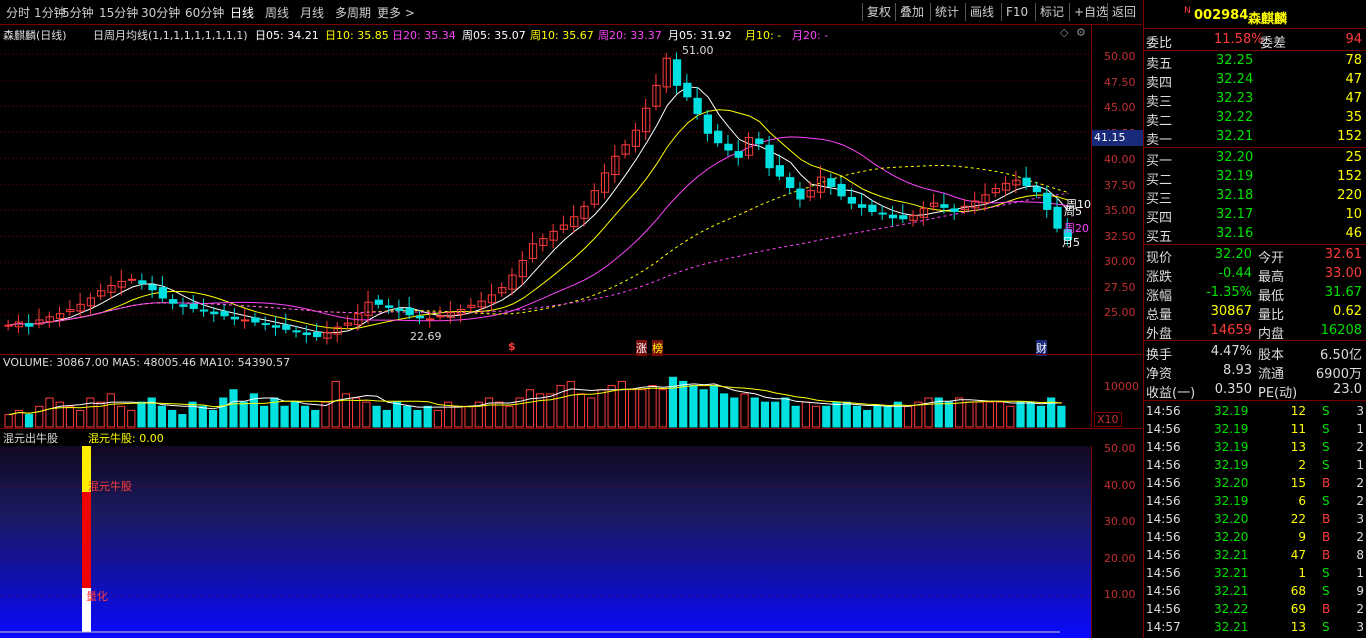 This screenshot has width=1366, height=638. Describe the element at coordinates (353, 12) in the screenshot. I see `period-tab-multi: 多周期` at that location.